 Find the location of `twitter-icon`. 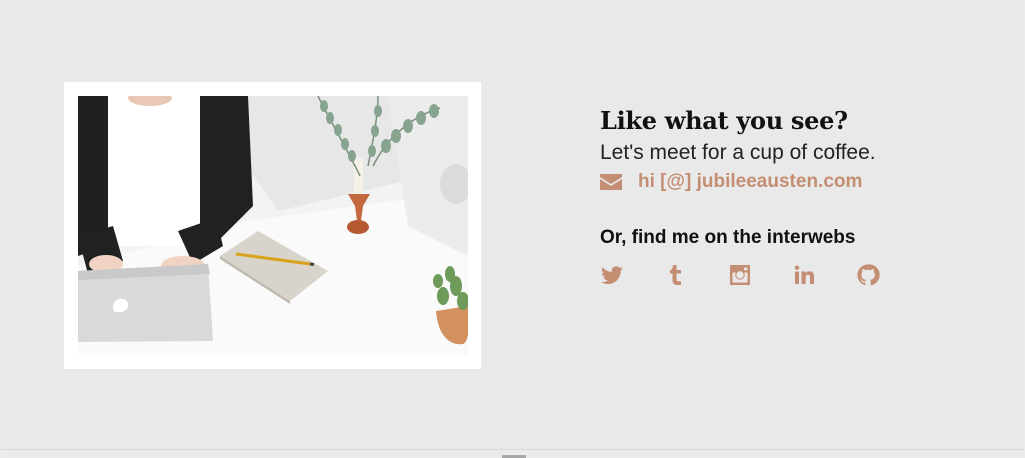

twitter-icon is located at coordinates (612, 275).